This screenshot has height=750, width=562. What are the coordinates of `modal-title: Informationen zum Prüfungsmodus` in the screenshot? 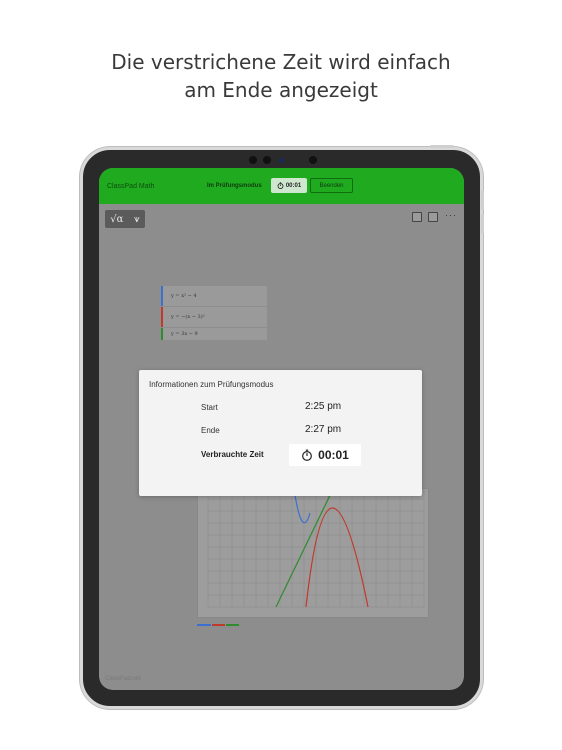 It's located at (211, 384).